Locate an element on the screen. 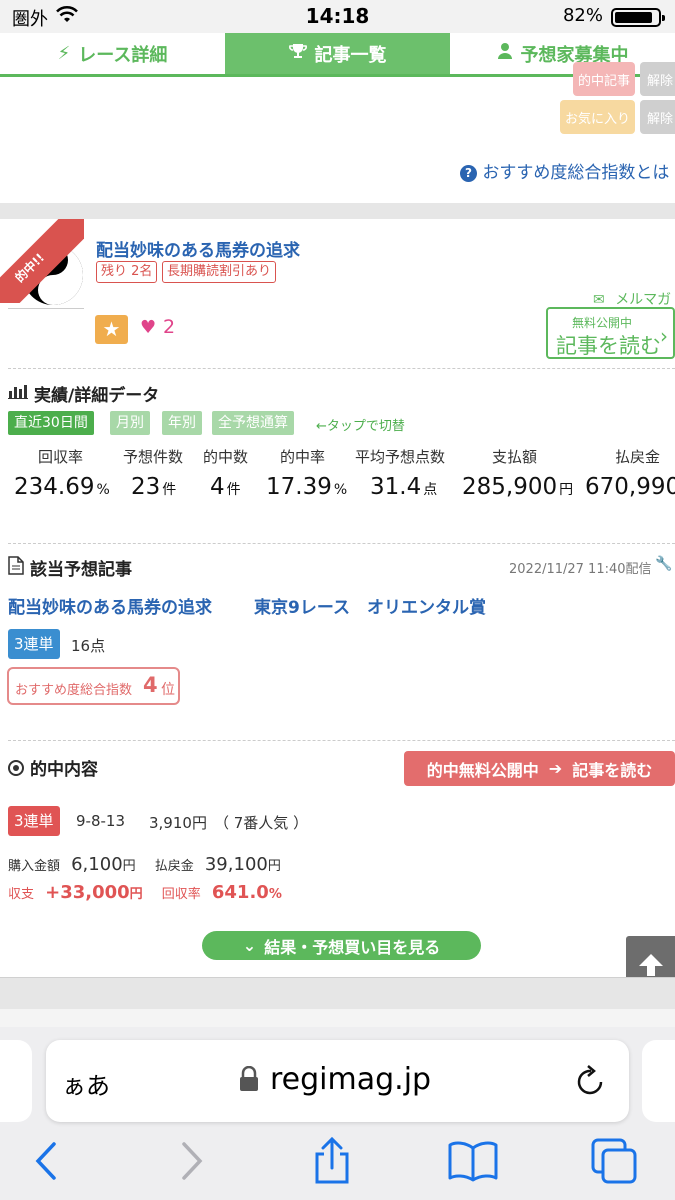  release-button: 解除 is located at coordinates (657, 117).